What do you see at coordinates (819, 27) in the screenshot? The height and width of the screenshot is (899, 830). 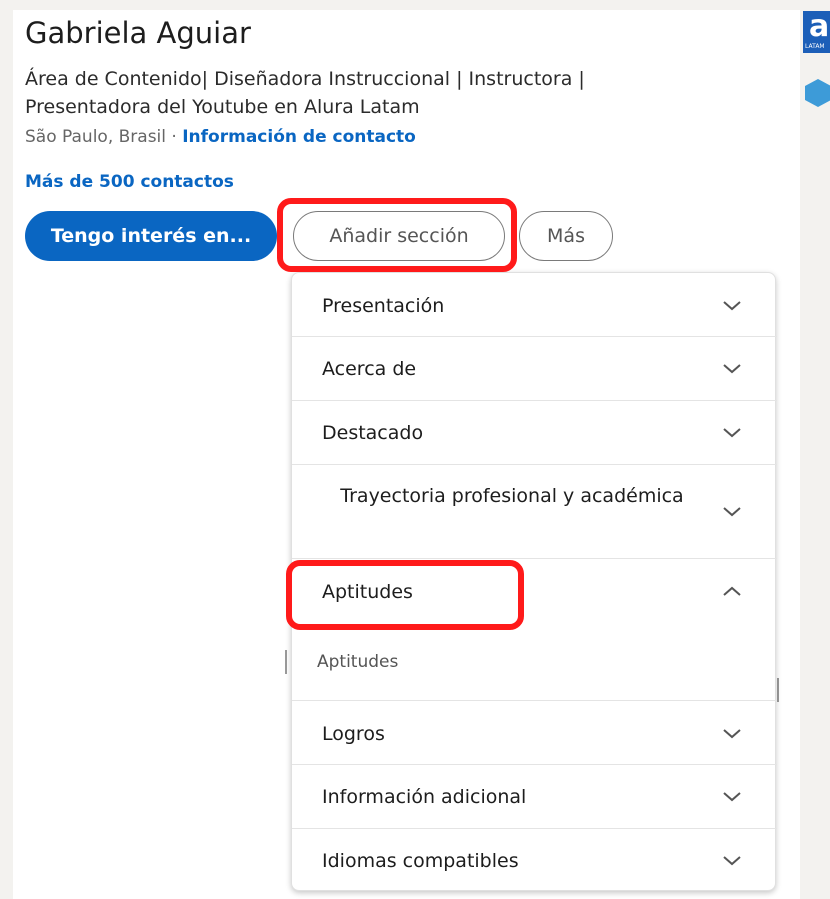 I see `logo-letter: a` at bounding box center [819, 27].